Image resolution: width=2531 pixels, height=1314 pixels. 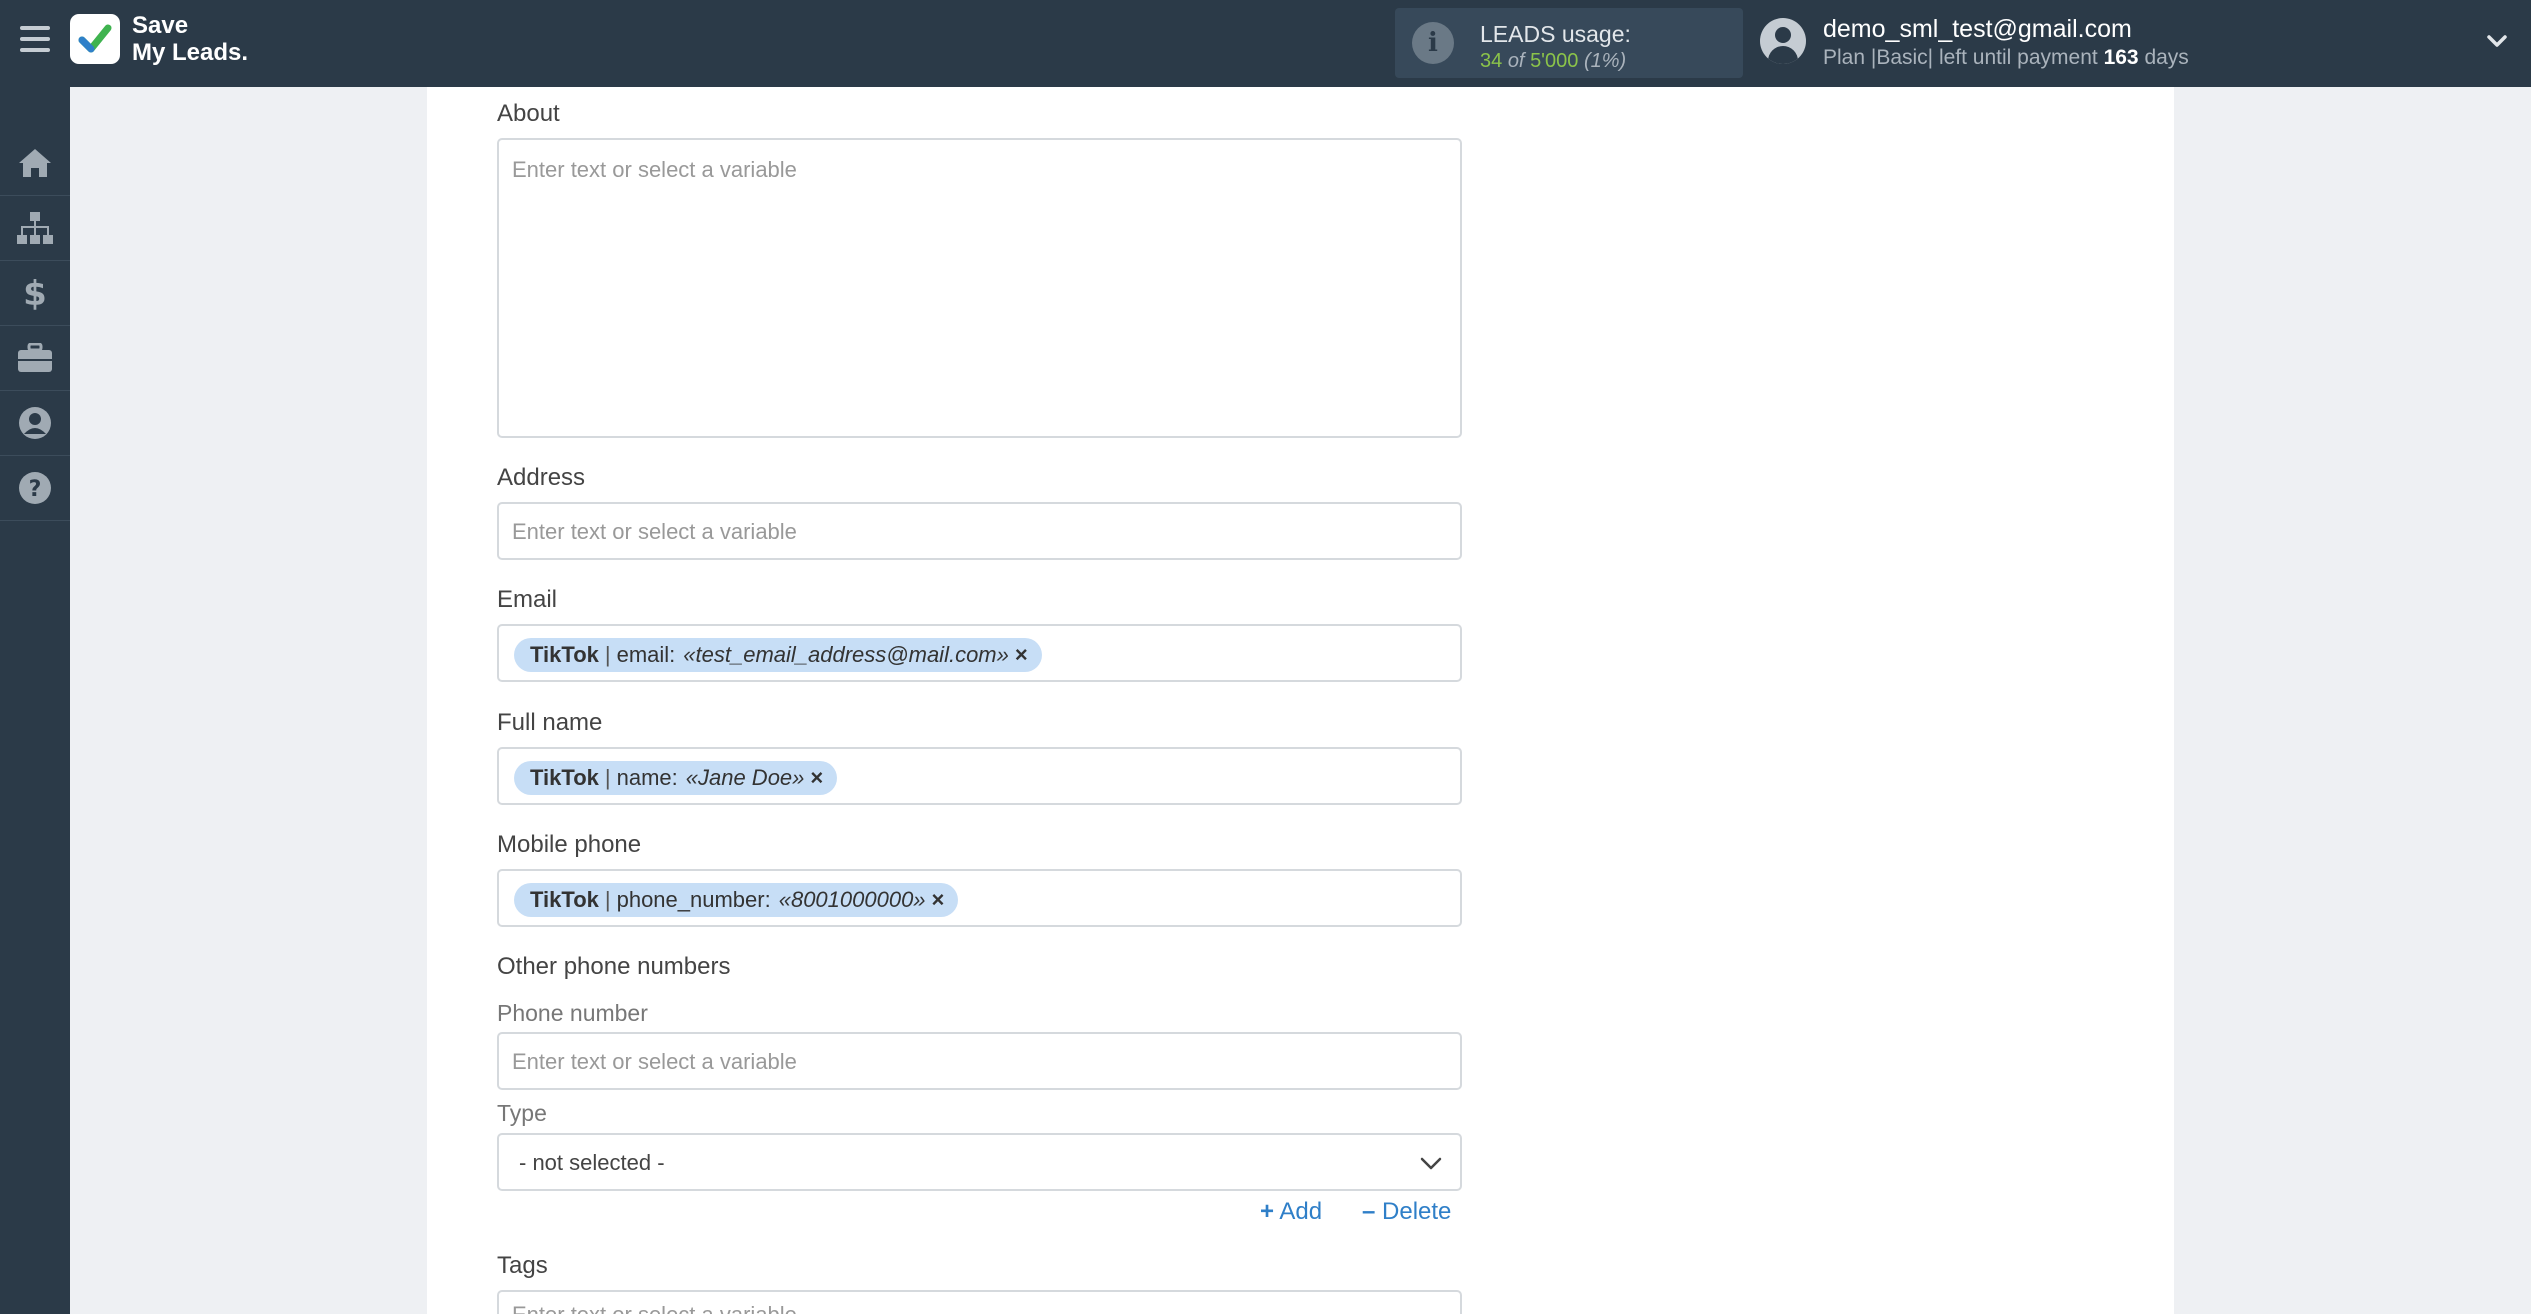 I want to click on dollar-icon: $, so click(x=35, y=293).